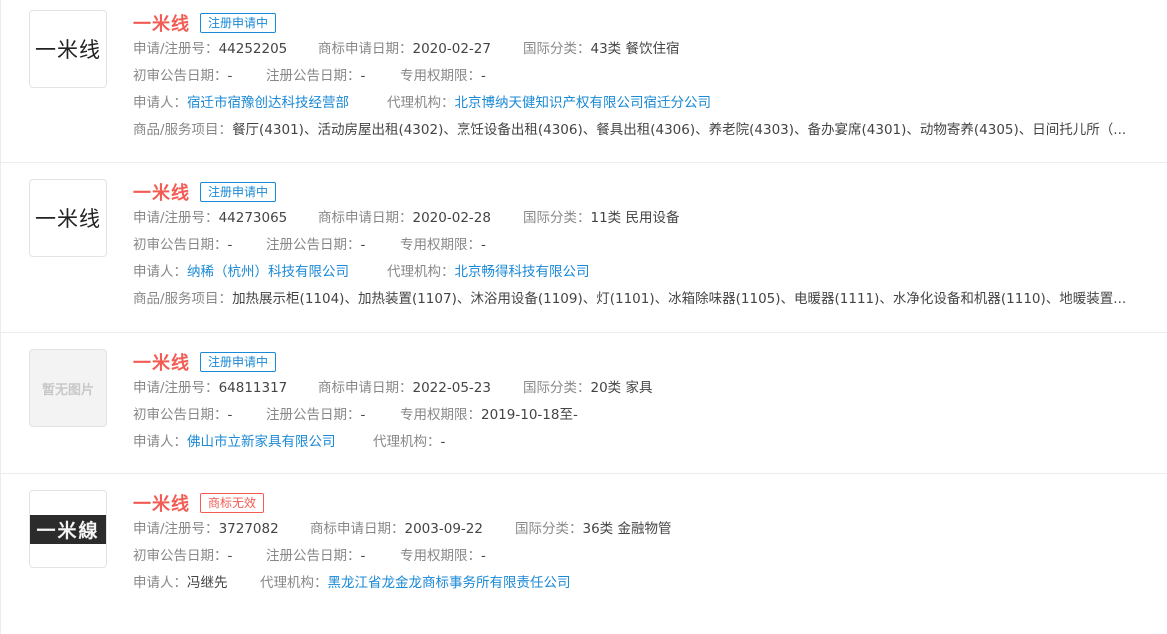 The width and height of the screenshot is (1167, 634). Describe the element at coordinates (261, 442) in the screenshot. I see `applicant-link: 佛山市立新家具有限公司` at that location.